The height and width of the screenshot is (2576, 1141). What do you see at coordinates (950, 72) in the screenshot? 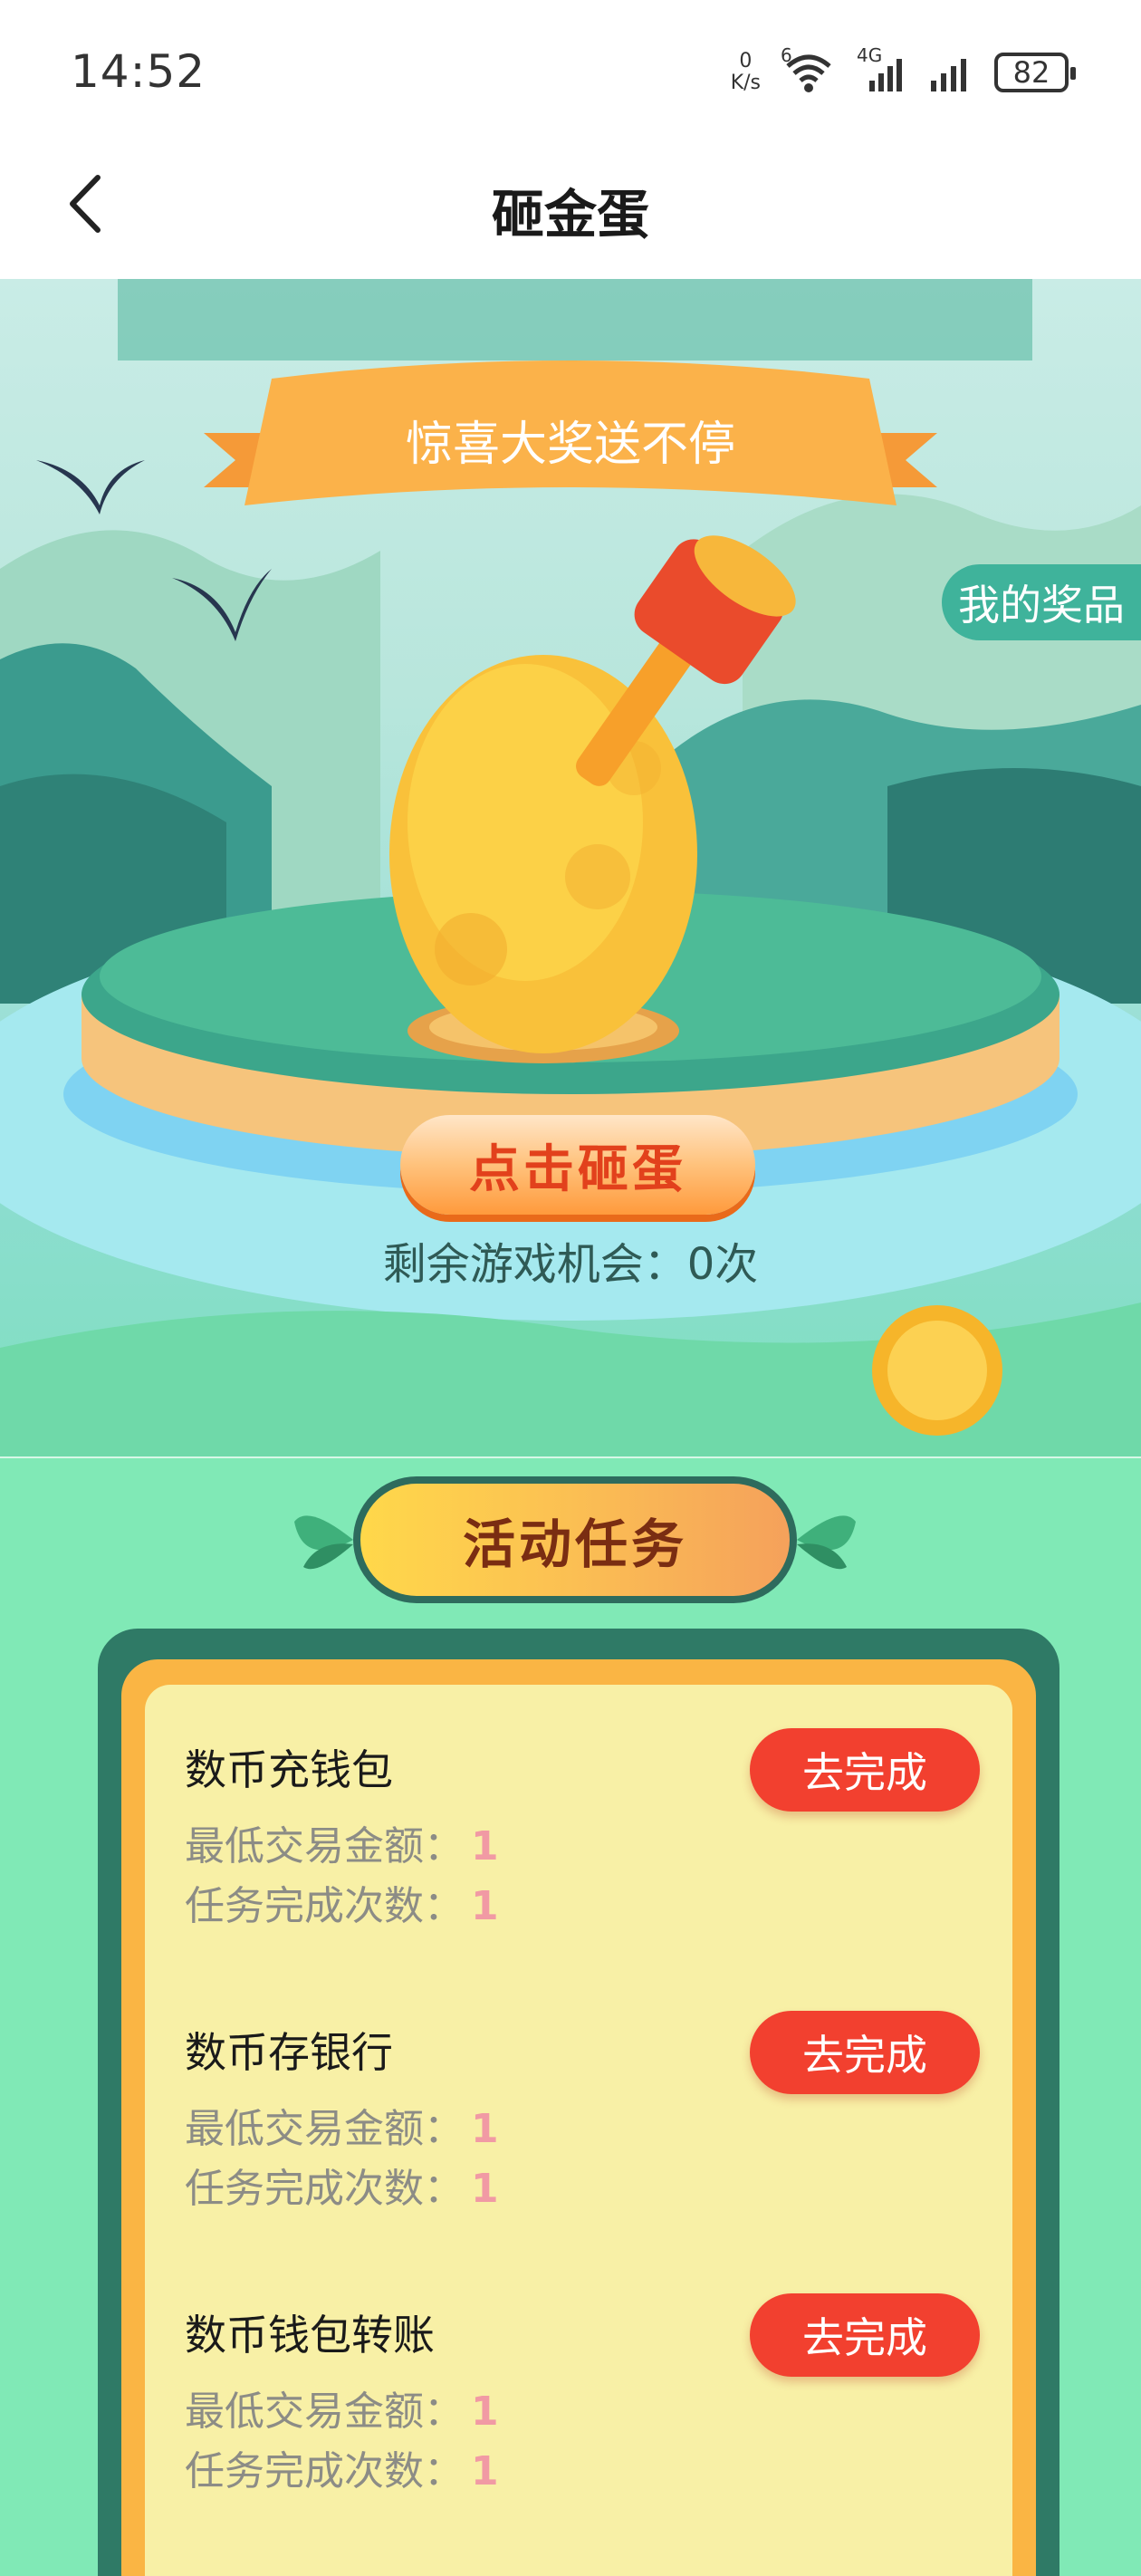
I see `cell-signal-icon` at bounding box center [950, 72].